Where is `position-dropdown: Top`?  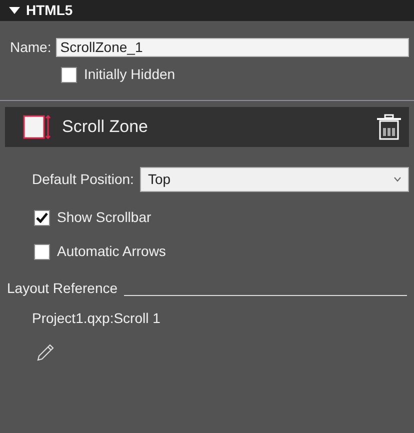
position-dropdown: Top is located at coordinates (274, 179).